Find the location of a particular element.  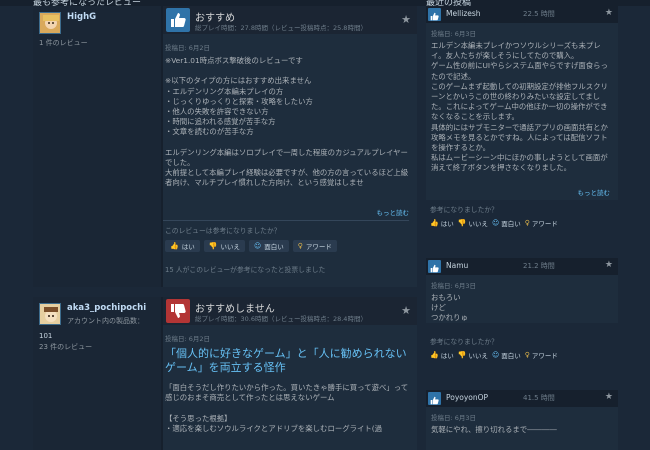

review-headline: 「個人的に好きなゲーム」と「人に勧められないゲーム」を両立する怪作 is located at coordinates (286, 360).